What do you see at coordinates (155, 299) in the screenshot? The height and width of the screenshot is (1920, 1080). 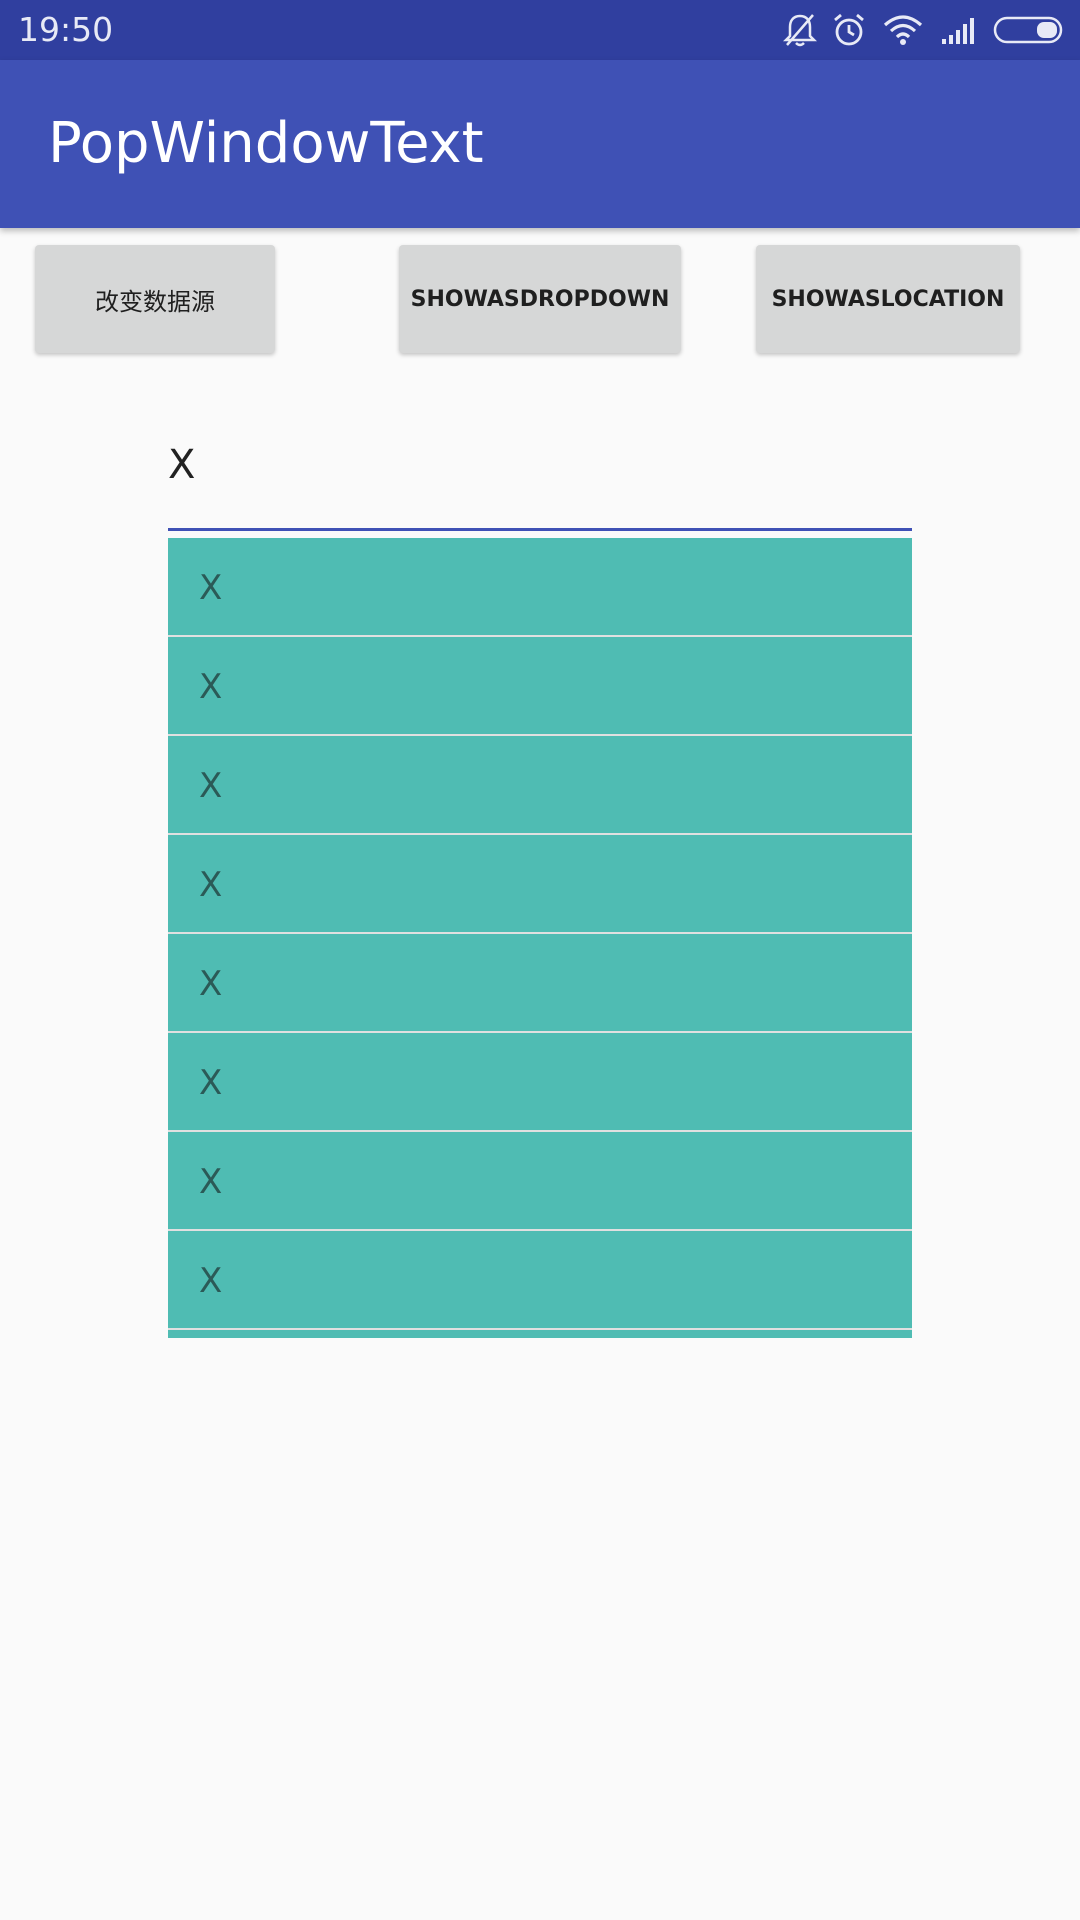 I see `change-data-source-button: 改变数据源` at bounding box center [155, 299].